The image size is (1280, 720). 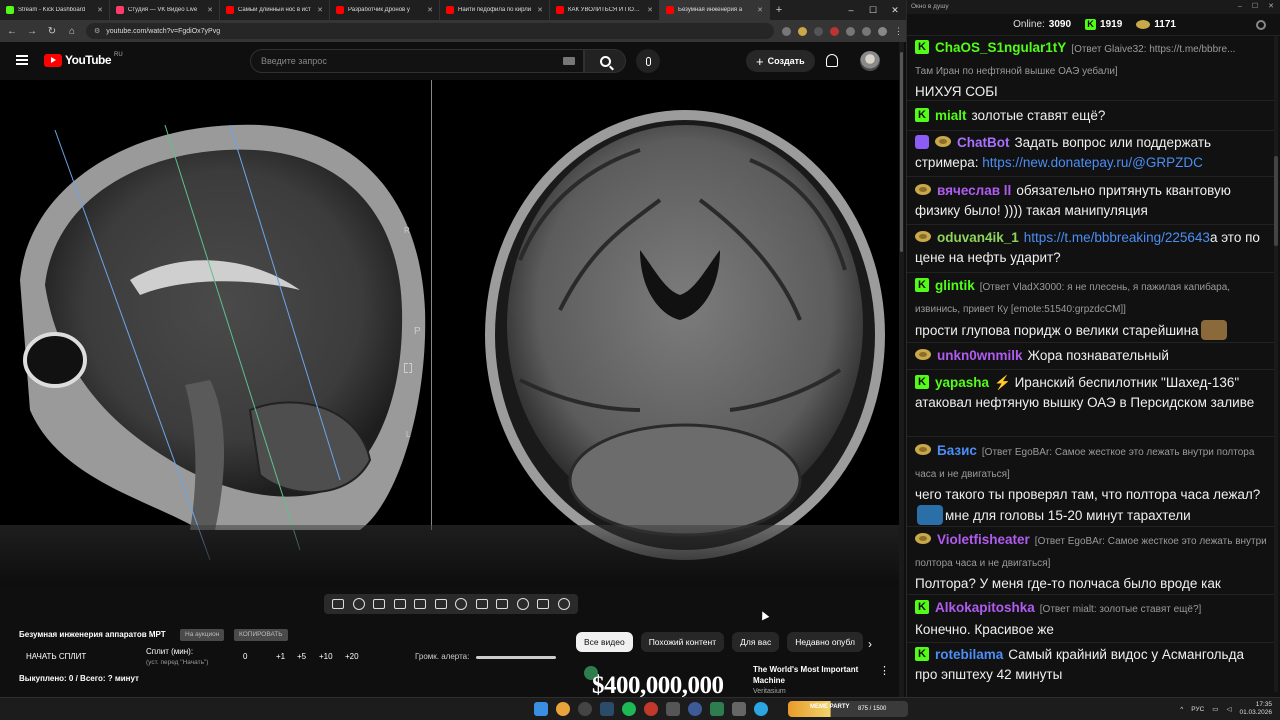 I want to click on chat-username: oduvan4ik_1, so click(x=978, y=237).